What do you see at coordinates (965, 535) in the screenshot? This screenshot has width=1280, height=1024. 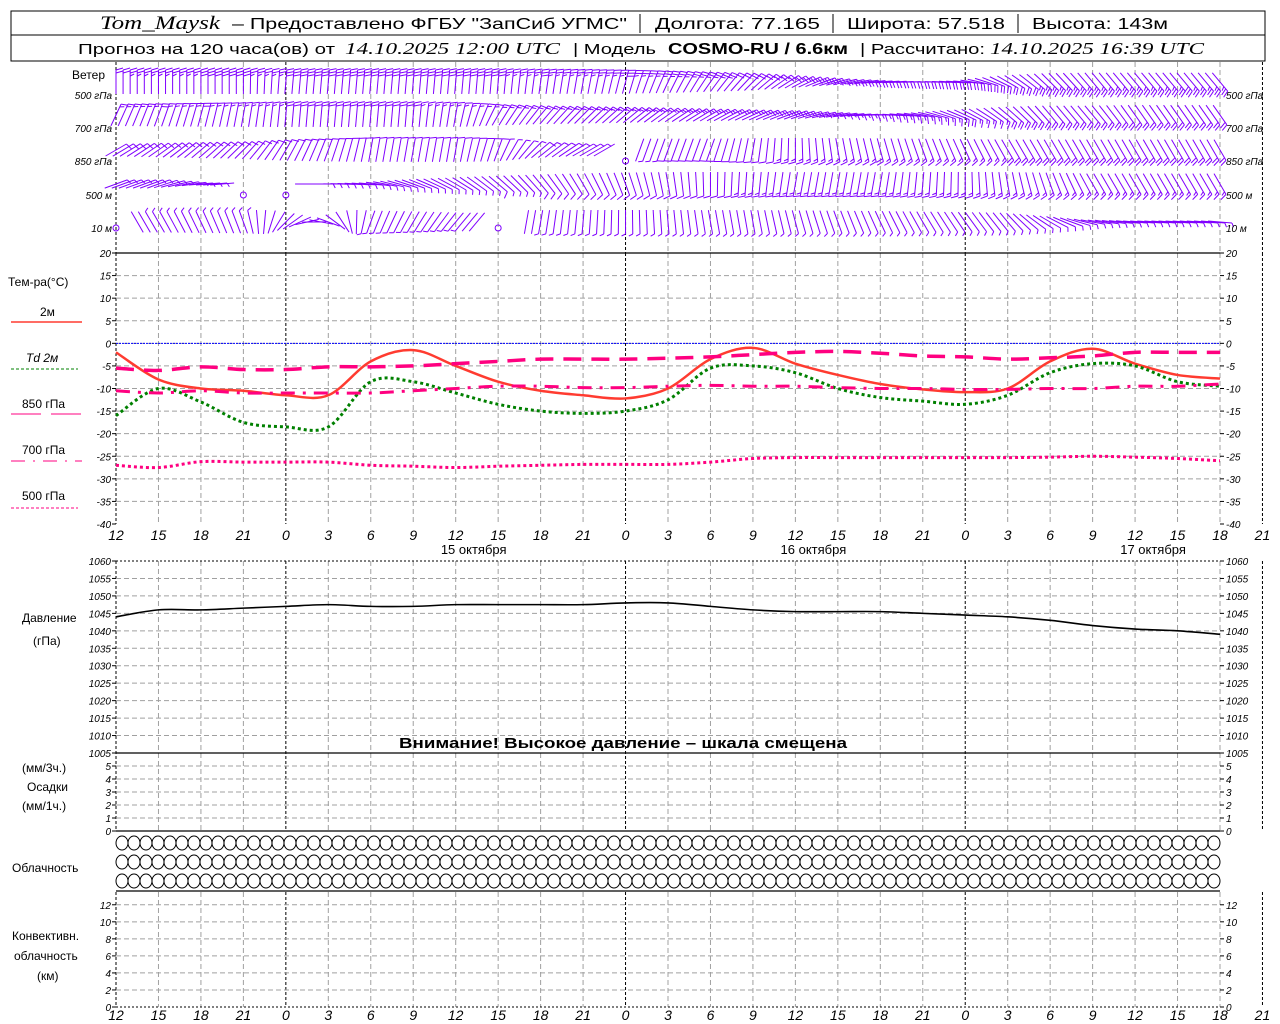 I see `x-tick-label: 0` at bounding box center [965, 535].